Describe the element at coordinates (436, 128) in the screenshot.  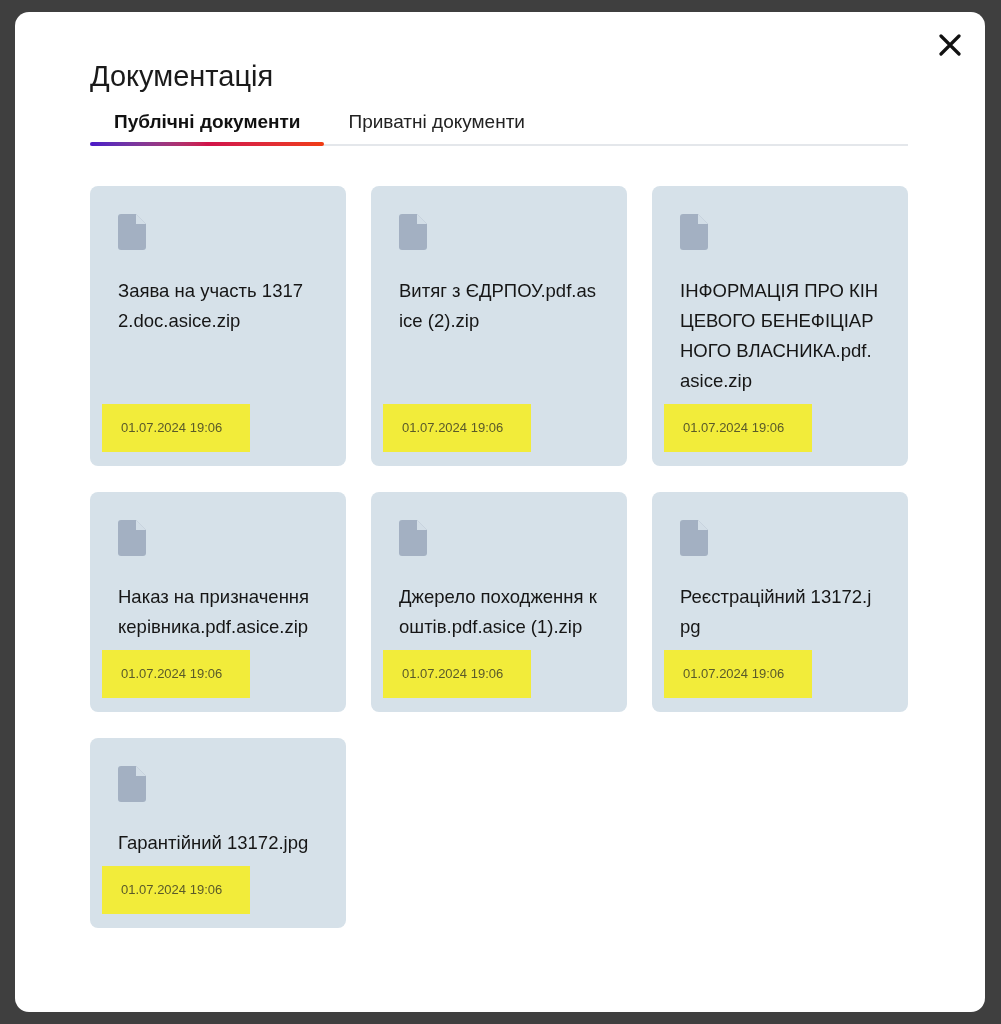
I see `tab: Приватні документи` at that location.